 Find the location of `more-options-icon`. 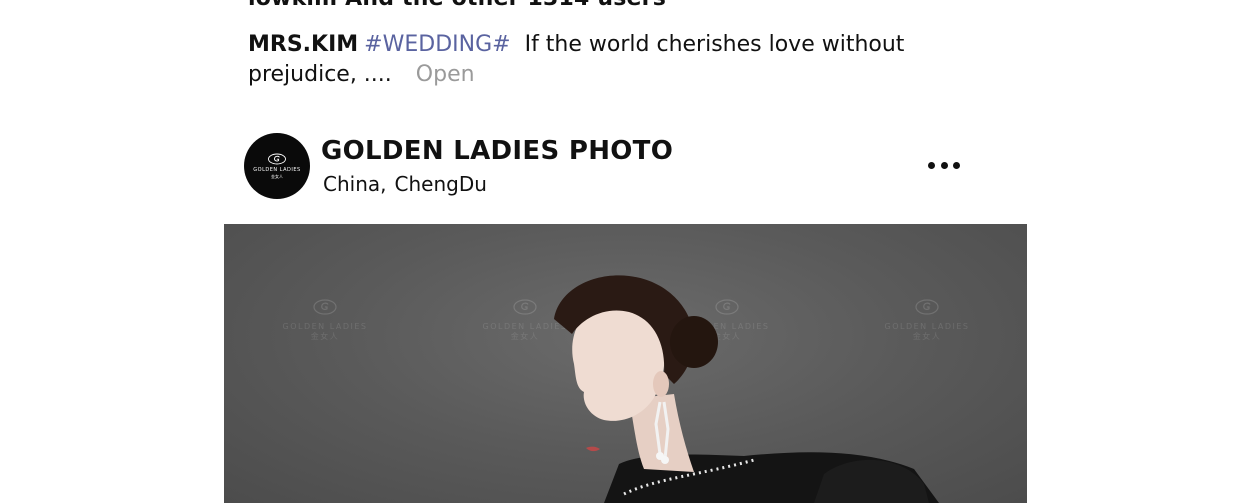

more-options-icon is located at coordinates (944, 165).